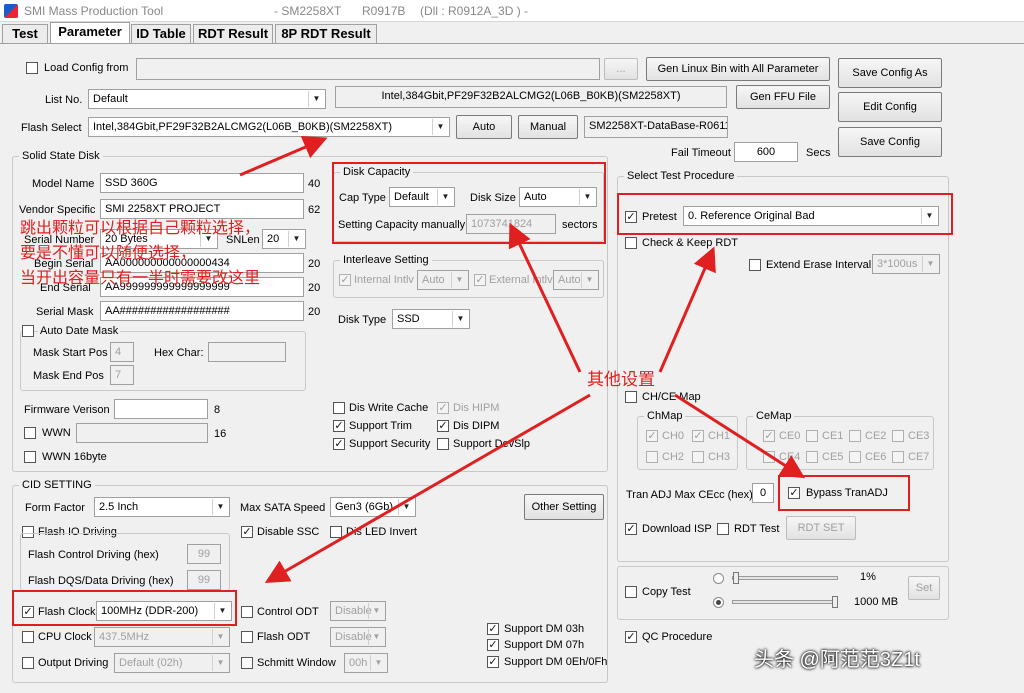  I want to click on arrow-to-capacity-field, so click(545, 297).